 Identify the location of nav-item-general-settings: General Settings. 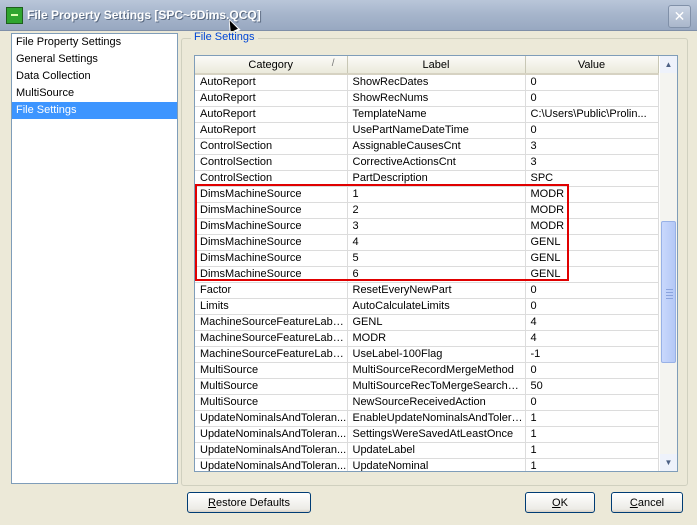
(94, 59).